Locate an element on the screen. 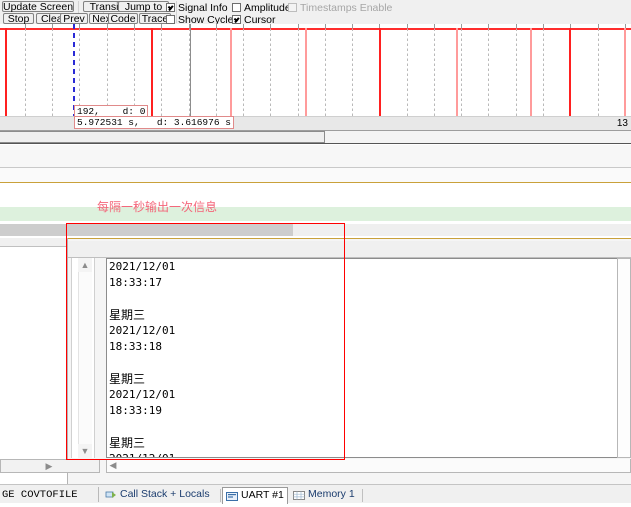 This screenshot has width=631, height=507. bottom-tab-label: Memory 1 is located at coordinates (331, 494).